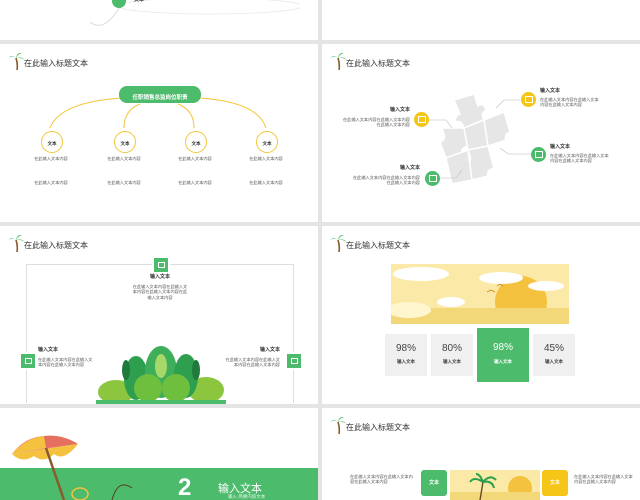 The width and height of the screenshot is (640, 500). Describe the element at coordinates (550, 91) in the screenshot. I see `item-2-heading: 输入文本` at that location.